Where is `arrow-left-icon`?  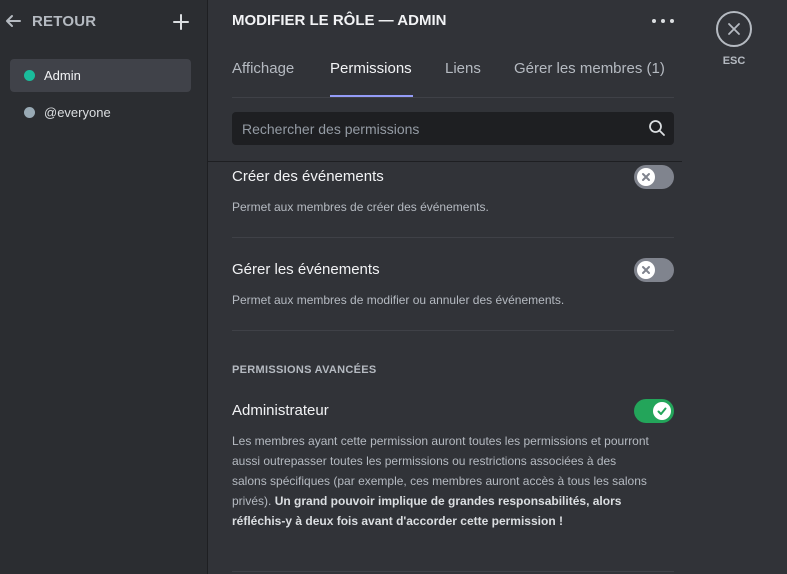 arrow-left-icon is located at coordinates (13, 21).